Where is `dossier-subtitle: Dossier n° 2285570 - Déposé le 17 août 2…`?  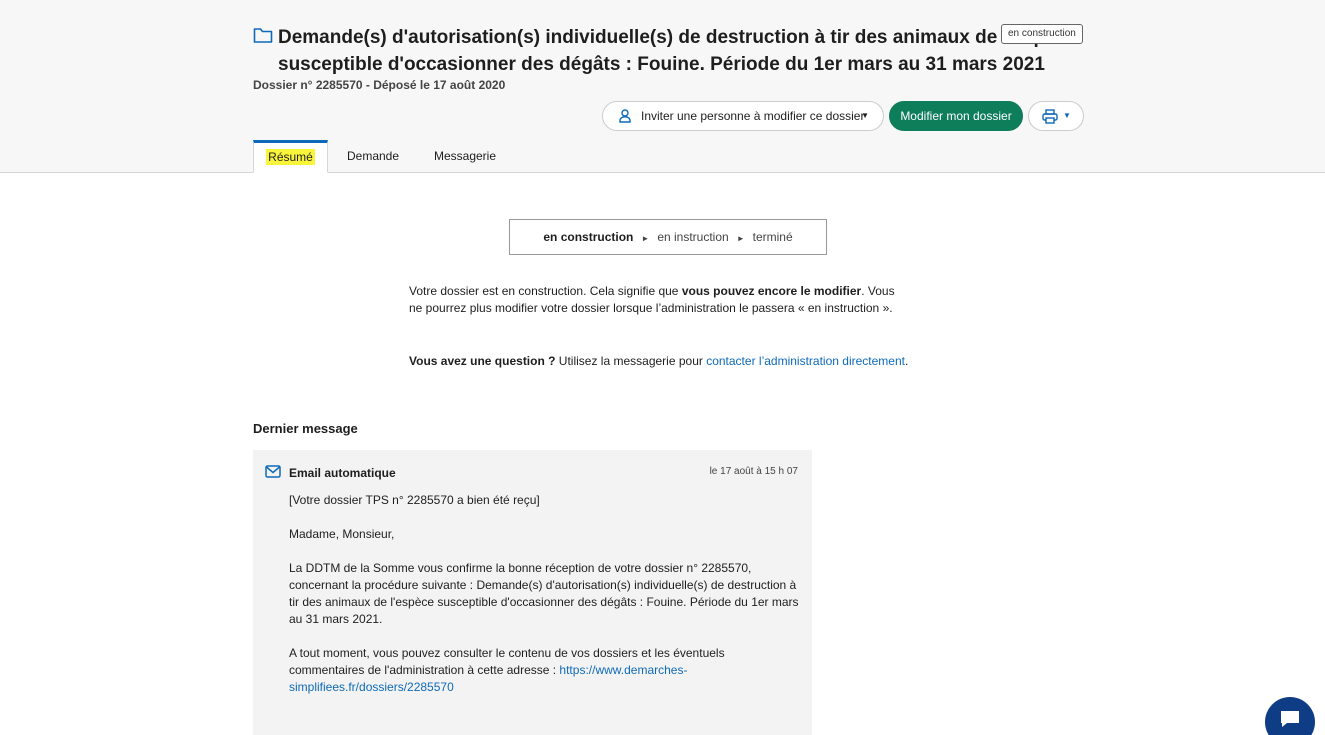 dossier-subtitle: Dossier n° 2285570 - Déposé le 17 août 2… is located at coordinates (379, 85).